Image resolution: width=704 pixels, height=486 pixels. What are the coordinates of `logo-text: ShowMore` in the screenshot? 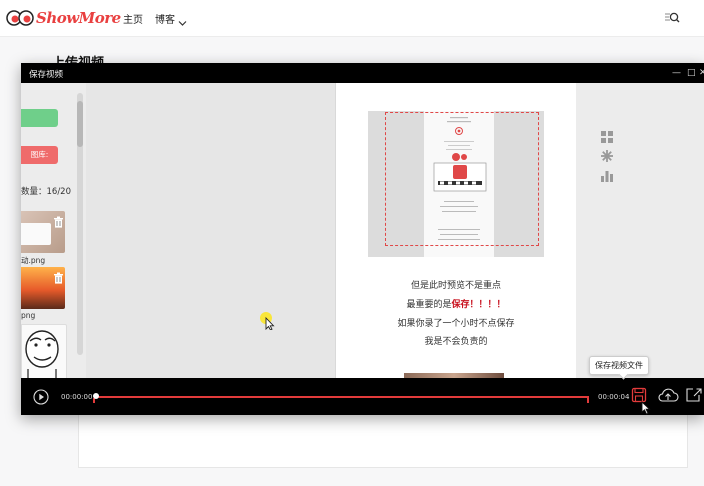 It's located at (78, 18).